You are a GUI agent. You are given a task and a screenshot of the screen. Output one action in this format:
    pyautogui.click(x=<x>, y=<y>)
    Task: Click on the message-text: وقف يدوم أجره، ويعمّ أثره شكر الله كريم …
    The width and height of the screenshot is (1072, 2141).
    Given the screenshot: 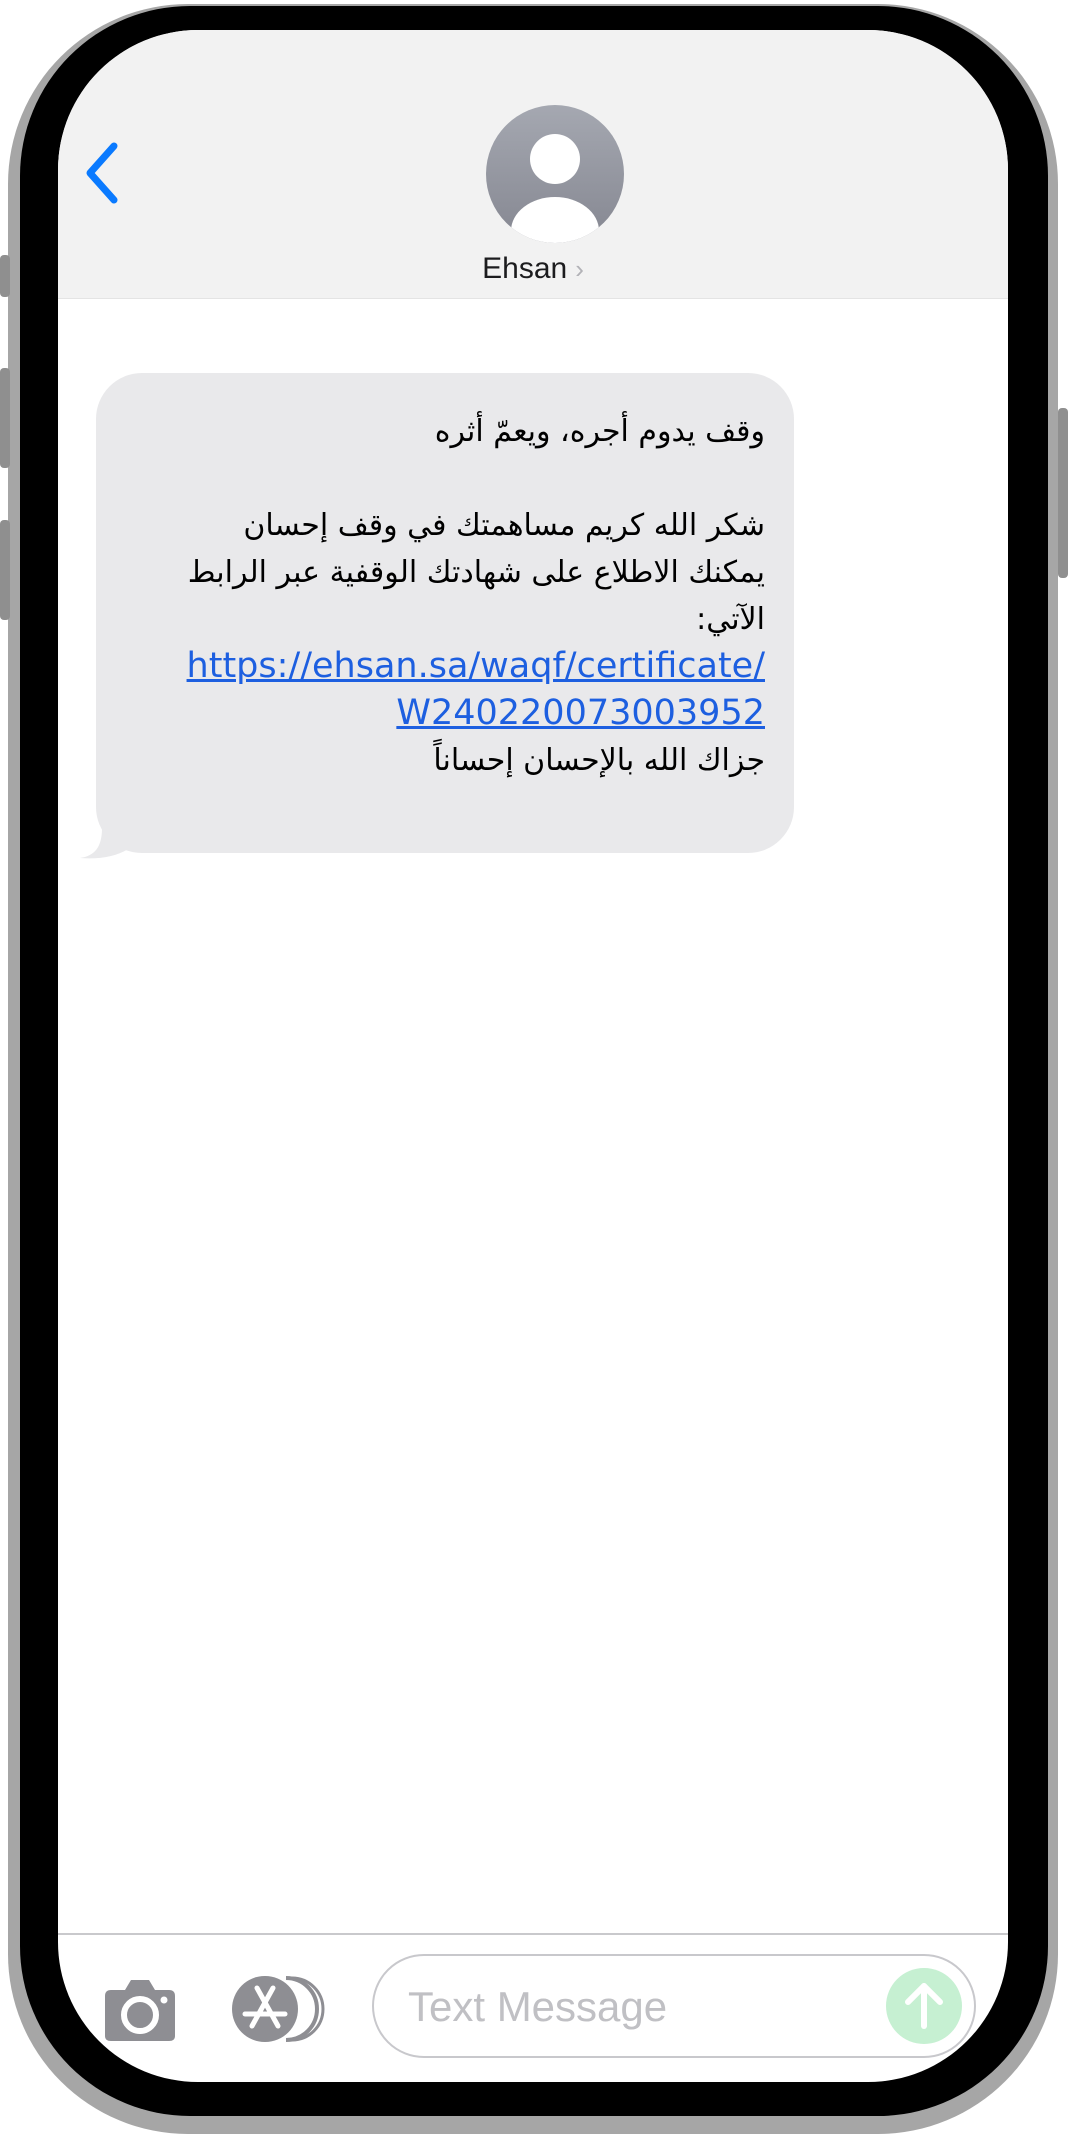 What is the action you would take?
    pyautogui.click(x=441, y=596)
    